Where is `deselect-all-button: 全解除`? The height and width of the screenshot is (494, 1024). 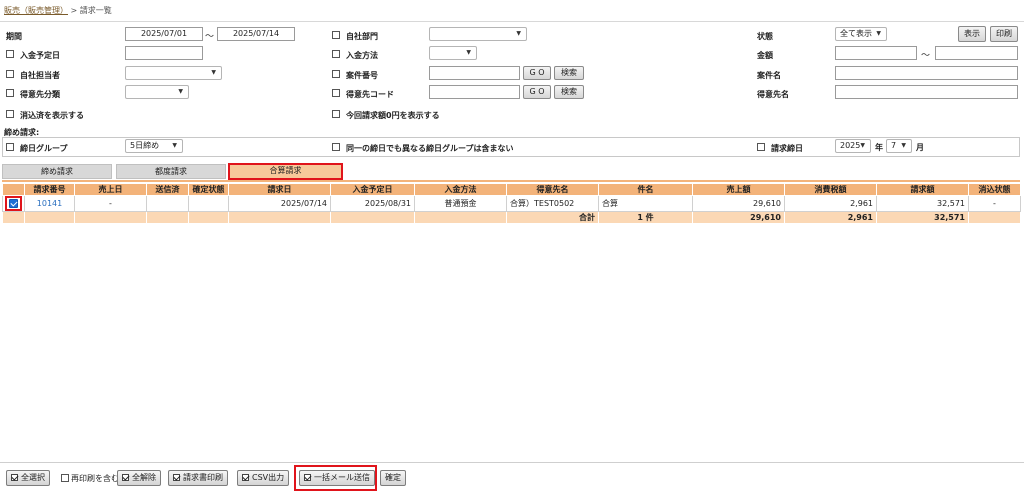
deselect-all-button: 全解除 is located at coordinates (139, 478).